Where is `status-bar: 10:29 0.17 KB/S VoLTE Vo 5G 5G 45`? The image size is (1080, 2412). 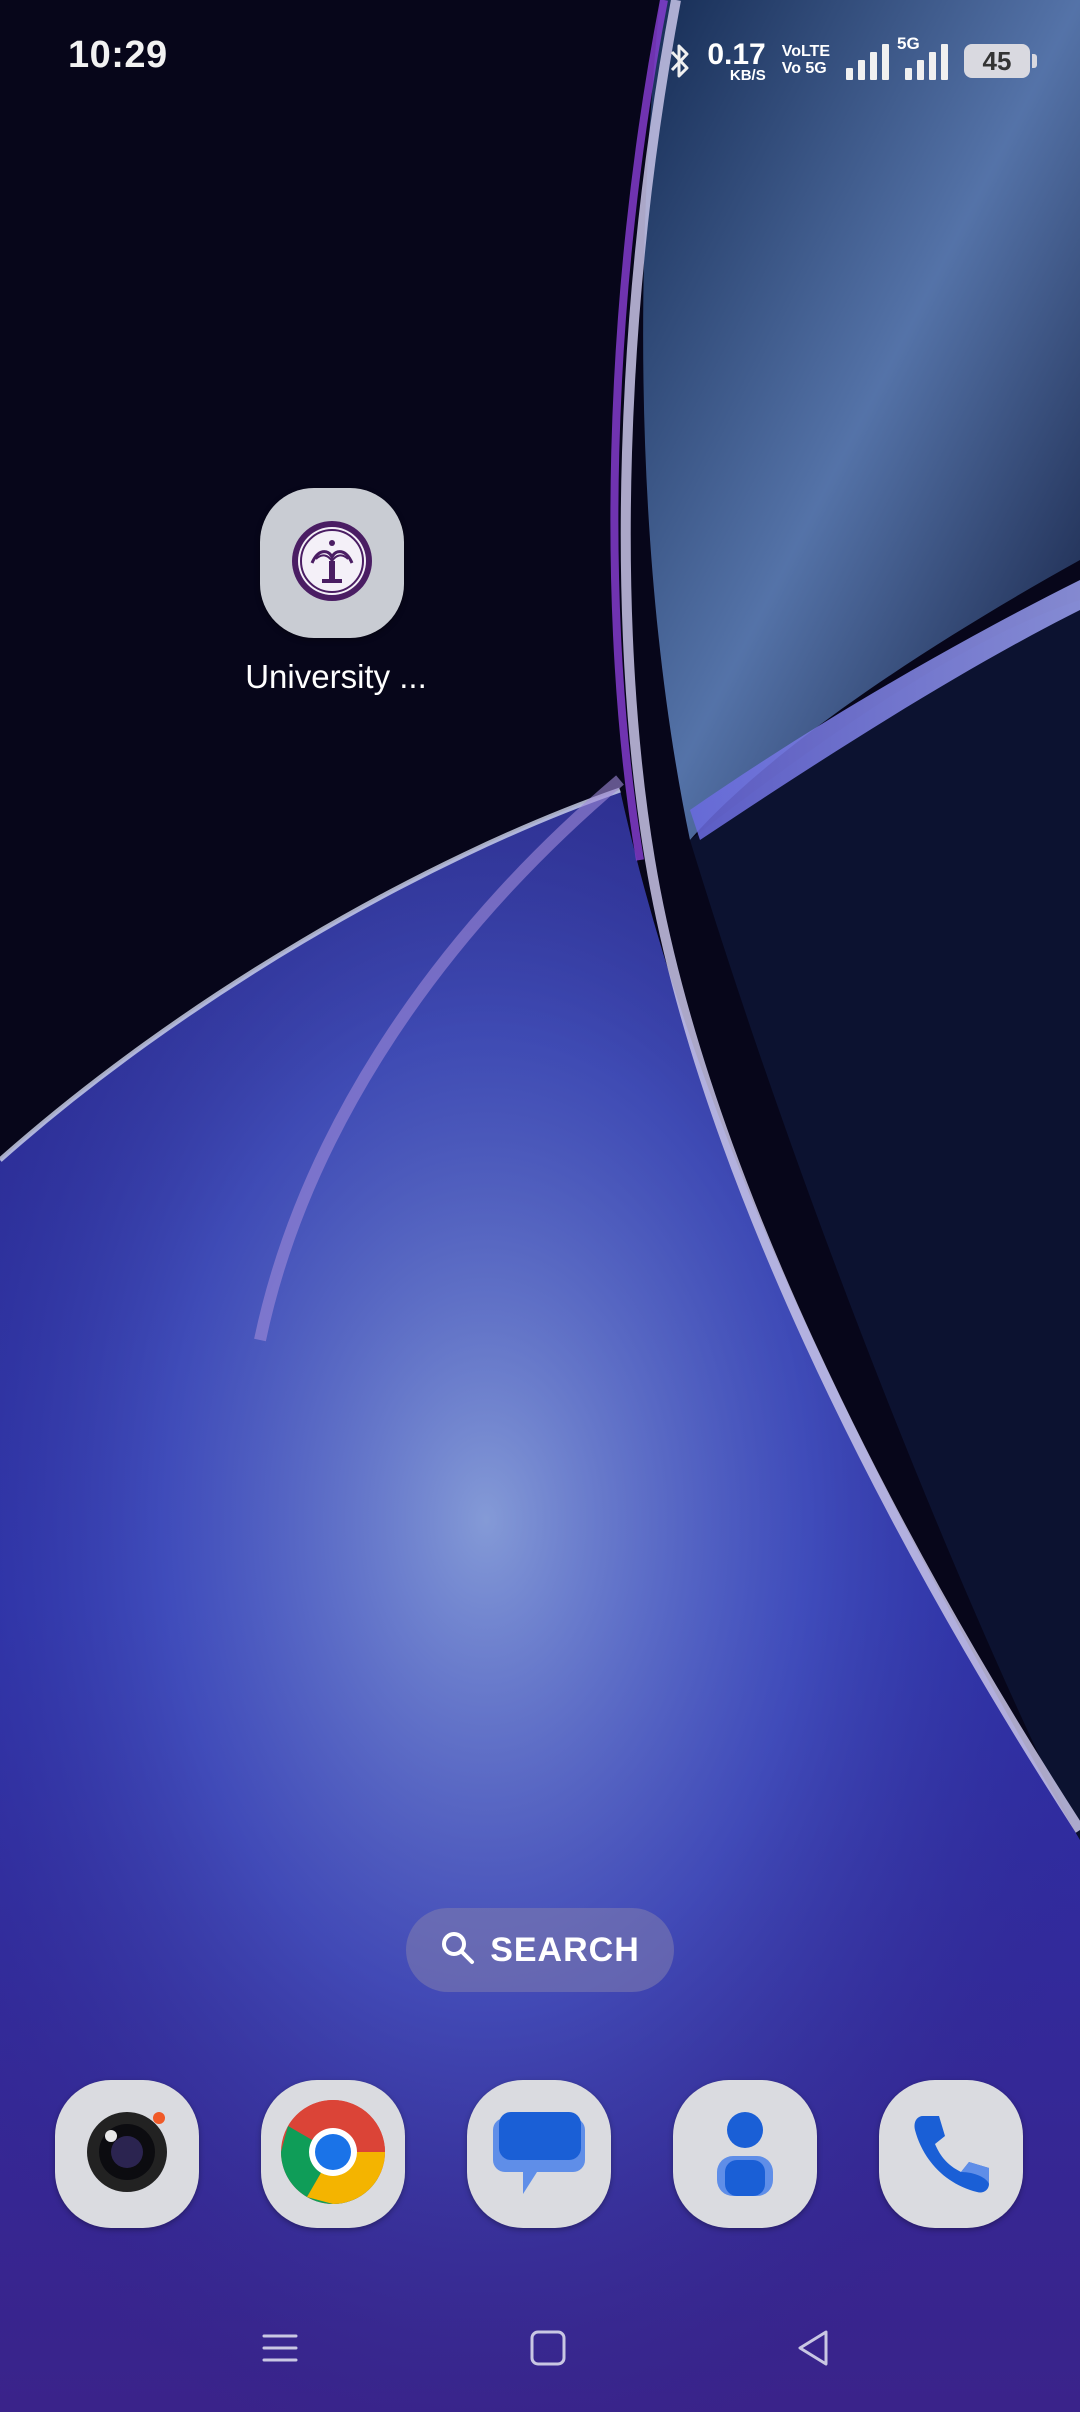
status-bar: 10:29 0.17 KB/S VoLTE Vo 5G 5G 45 is located at coordinates (540, 60).